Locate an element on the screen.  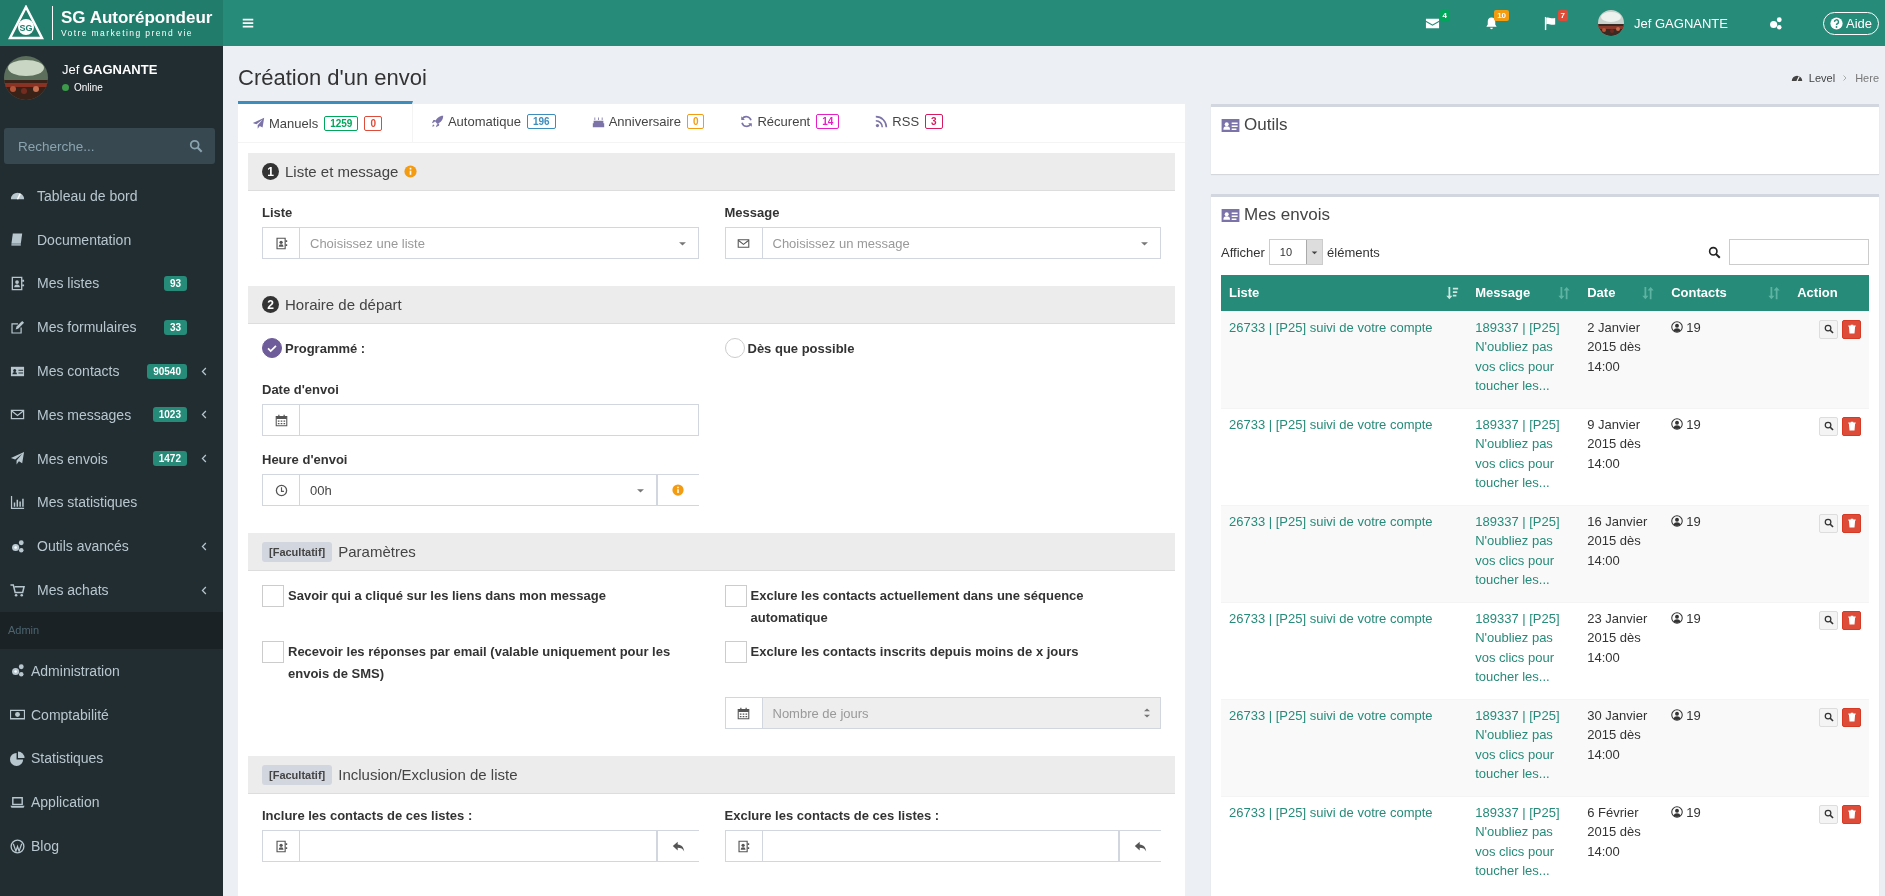
page-title: Création d'un envoi is located at coordinates (333, 78).